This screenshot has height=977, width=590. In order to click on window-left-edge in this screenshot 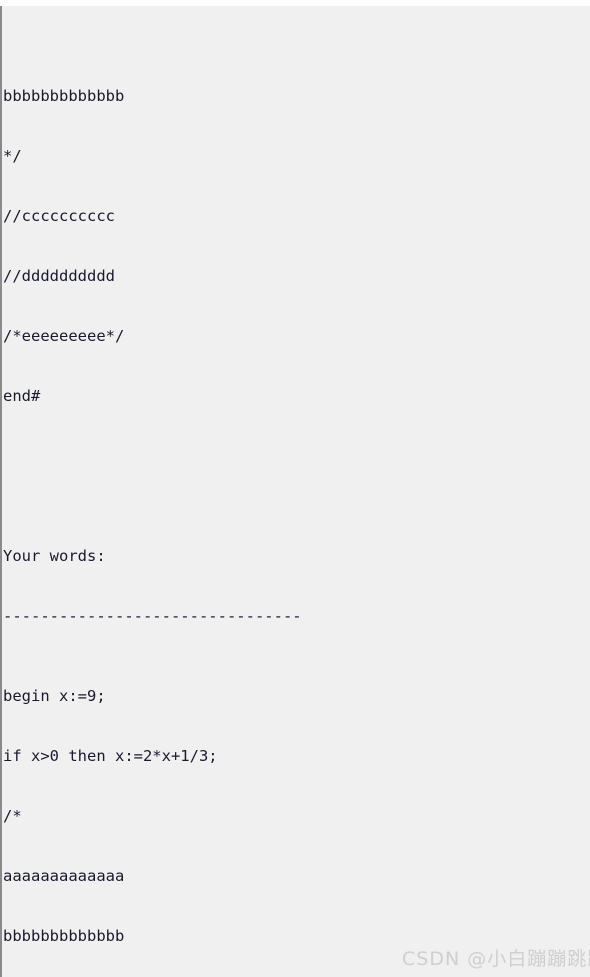, I will do `click(1, 491)`.